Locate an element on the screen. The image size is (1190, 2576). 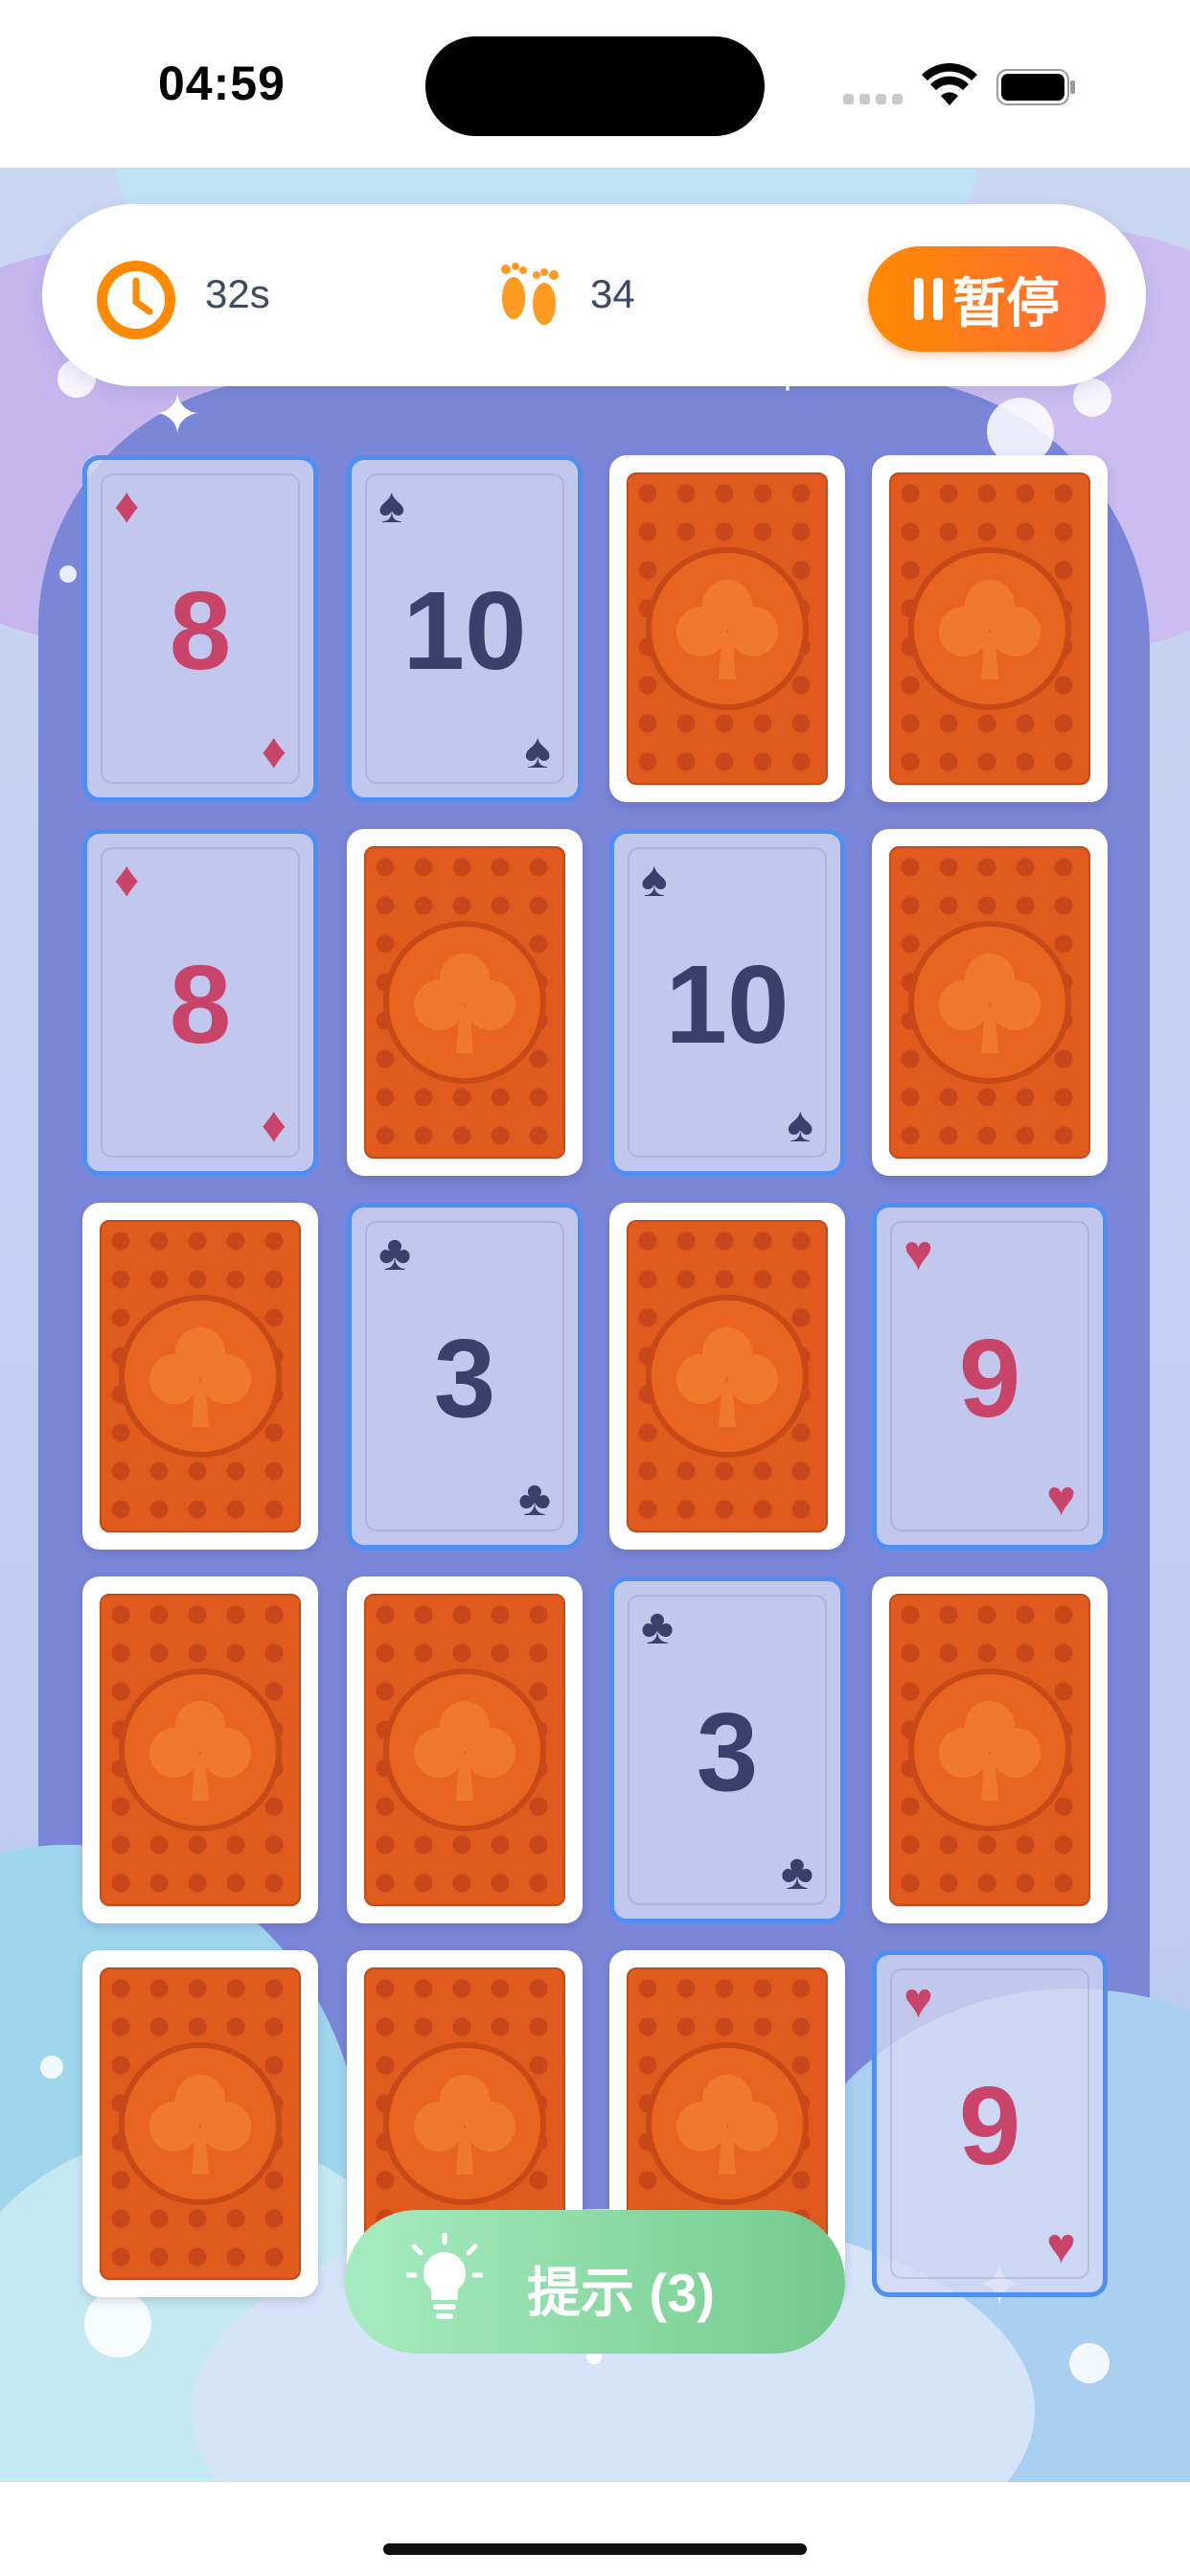
pause-button: 暂停 is located at coordinates (987, 299).